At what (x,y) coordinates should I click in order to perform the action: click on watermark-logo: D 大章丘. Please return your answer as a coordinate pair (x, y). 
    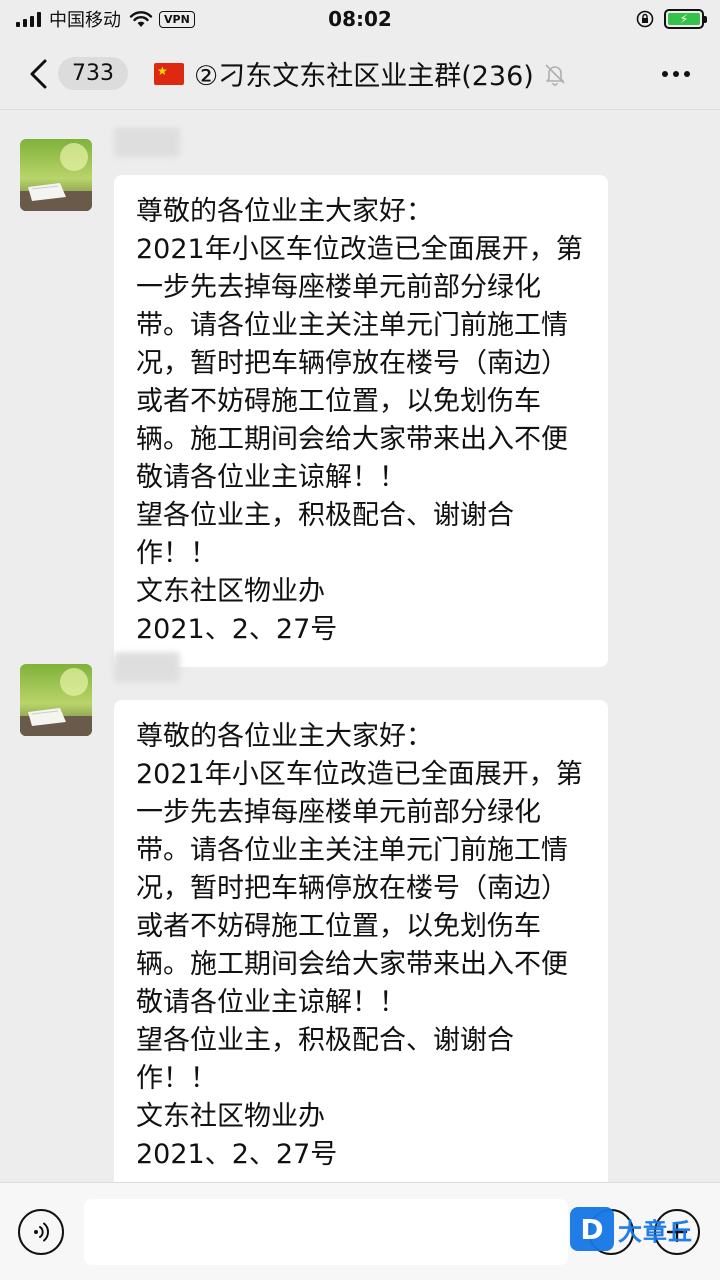
    Looking at the image, I should click on (645, 1229).